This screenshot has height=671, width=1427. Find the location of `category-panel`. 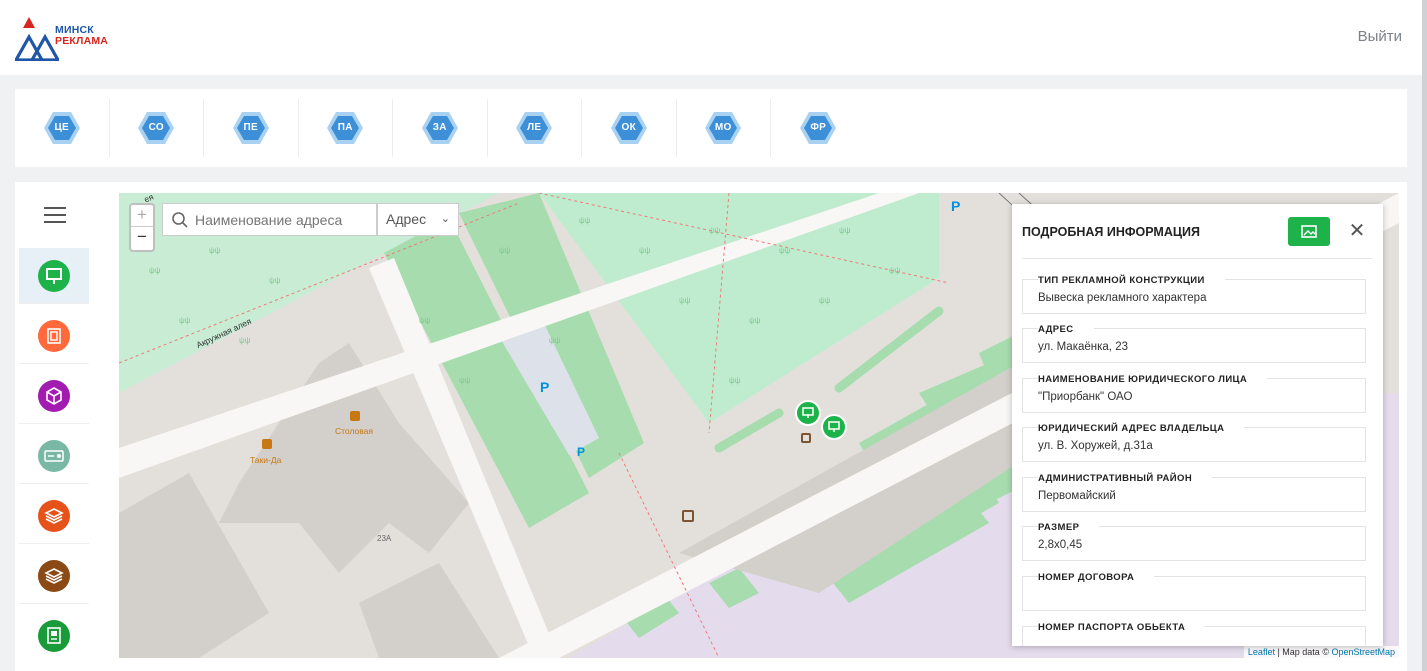

category-panel is located at coordinates (54, 636).